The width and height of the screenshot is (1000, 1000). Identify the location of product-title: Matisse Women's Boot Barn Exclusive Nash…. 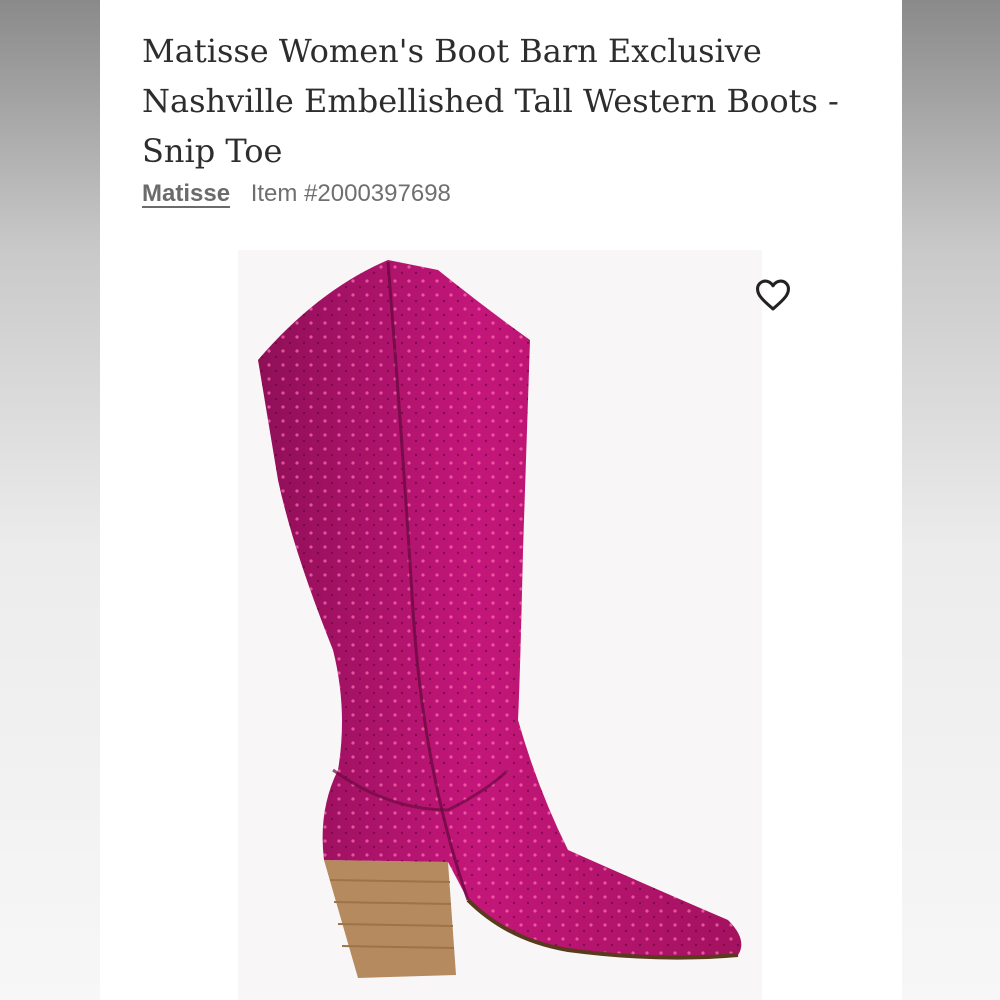
(490, 101).